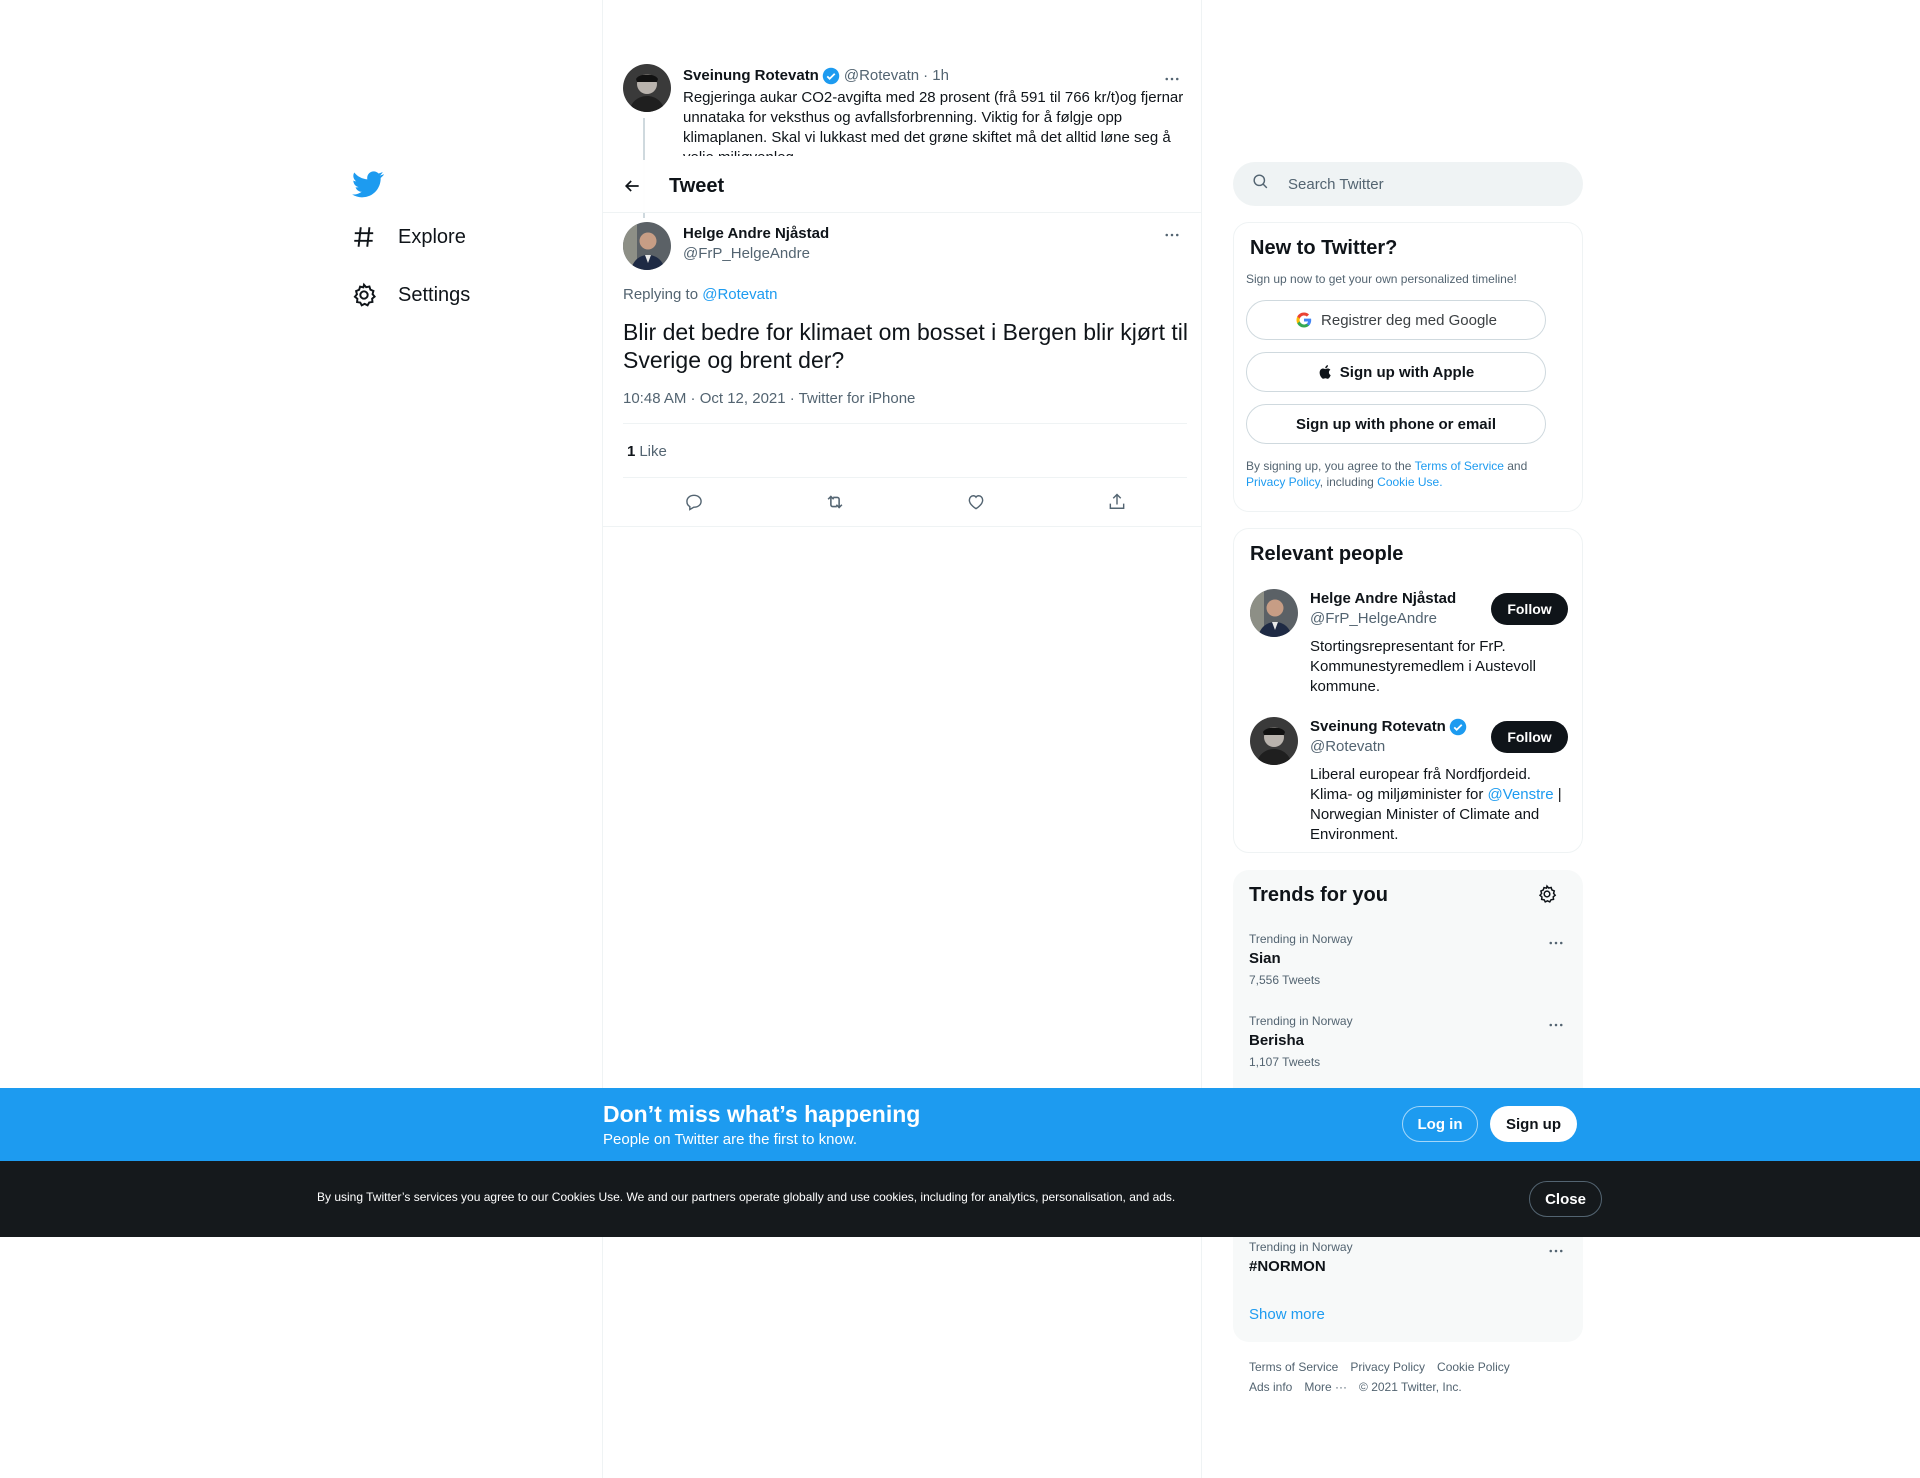 The image size is (1920, 1478). What do you see at coordinates (1283, 482) in the screenshot?
I see `privacy-link: Privacy Policy` at bounding box center [1283, 482].